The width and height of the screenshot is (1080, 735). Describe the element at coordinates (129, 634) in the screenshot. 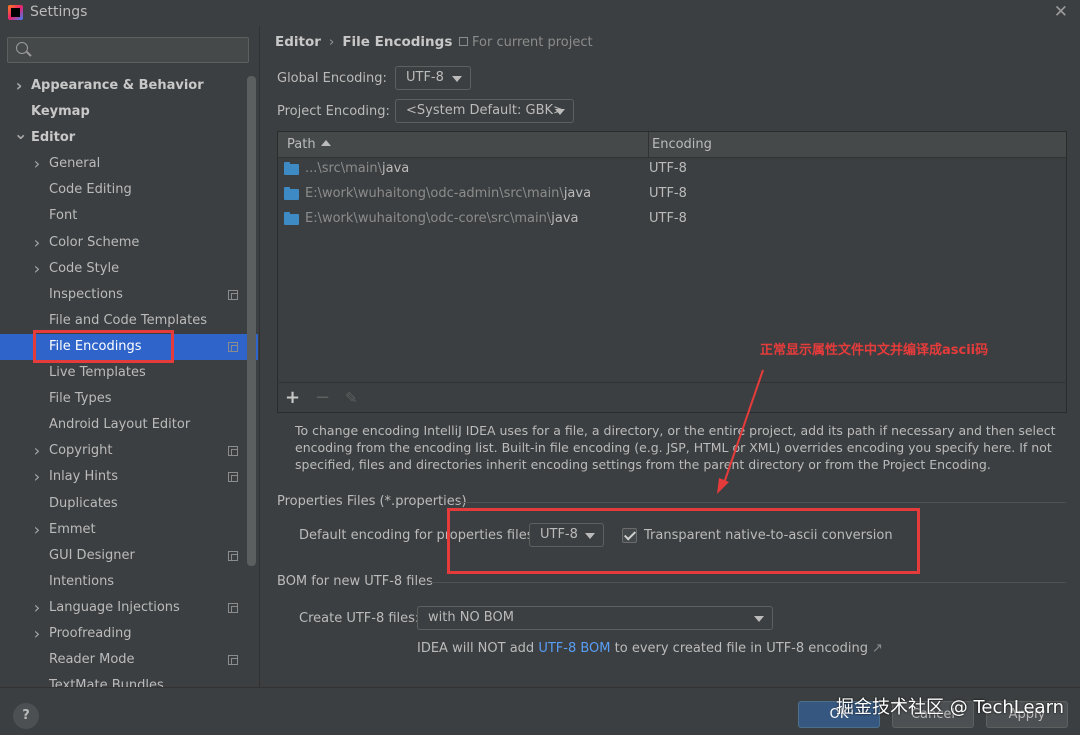

I see `sidebar-item-proofreading: › Proofreading` at that location.